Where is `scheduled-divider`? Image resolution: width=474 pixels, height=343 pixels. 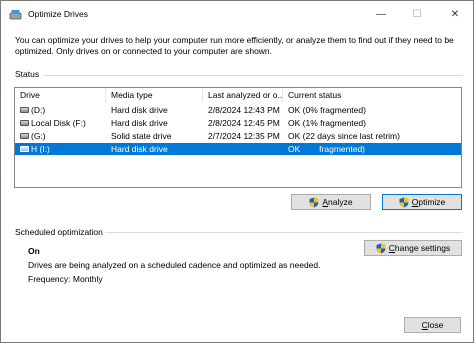 scheduled-divider is located at coordinates (284, 232).